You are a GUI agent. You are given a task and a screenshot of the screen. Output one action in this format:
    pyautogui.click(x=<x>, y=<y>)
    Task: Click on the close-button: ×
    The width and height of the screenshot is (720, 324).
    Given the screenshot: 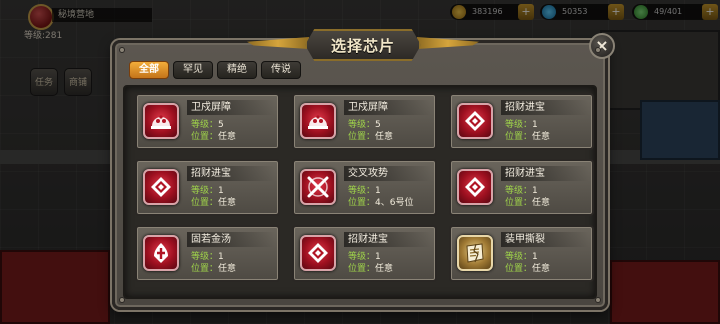 What is the action you would take?
    pyautogui.click(x=602, y=46)
    